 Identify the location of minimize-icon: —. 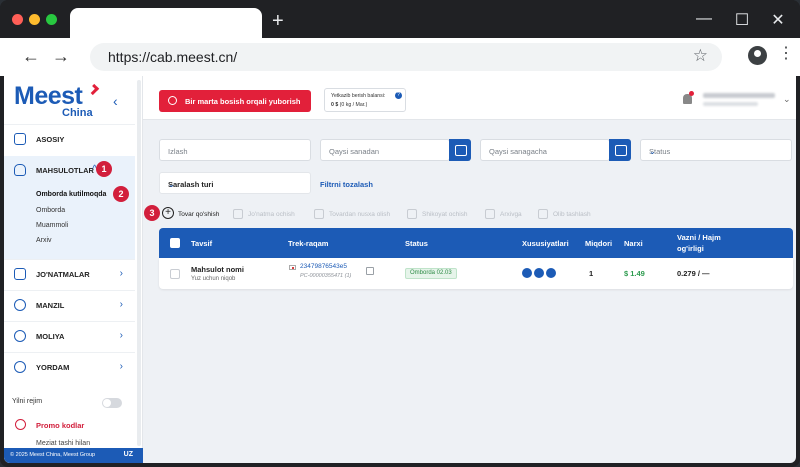
(704, 19).